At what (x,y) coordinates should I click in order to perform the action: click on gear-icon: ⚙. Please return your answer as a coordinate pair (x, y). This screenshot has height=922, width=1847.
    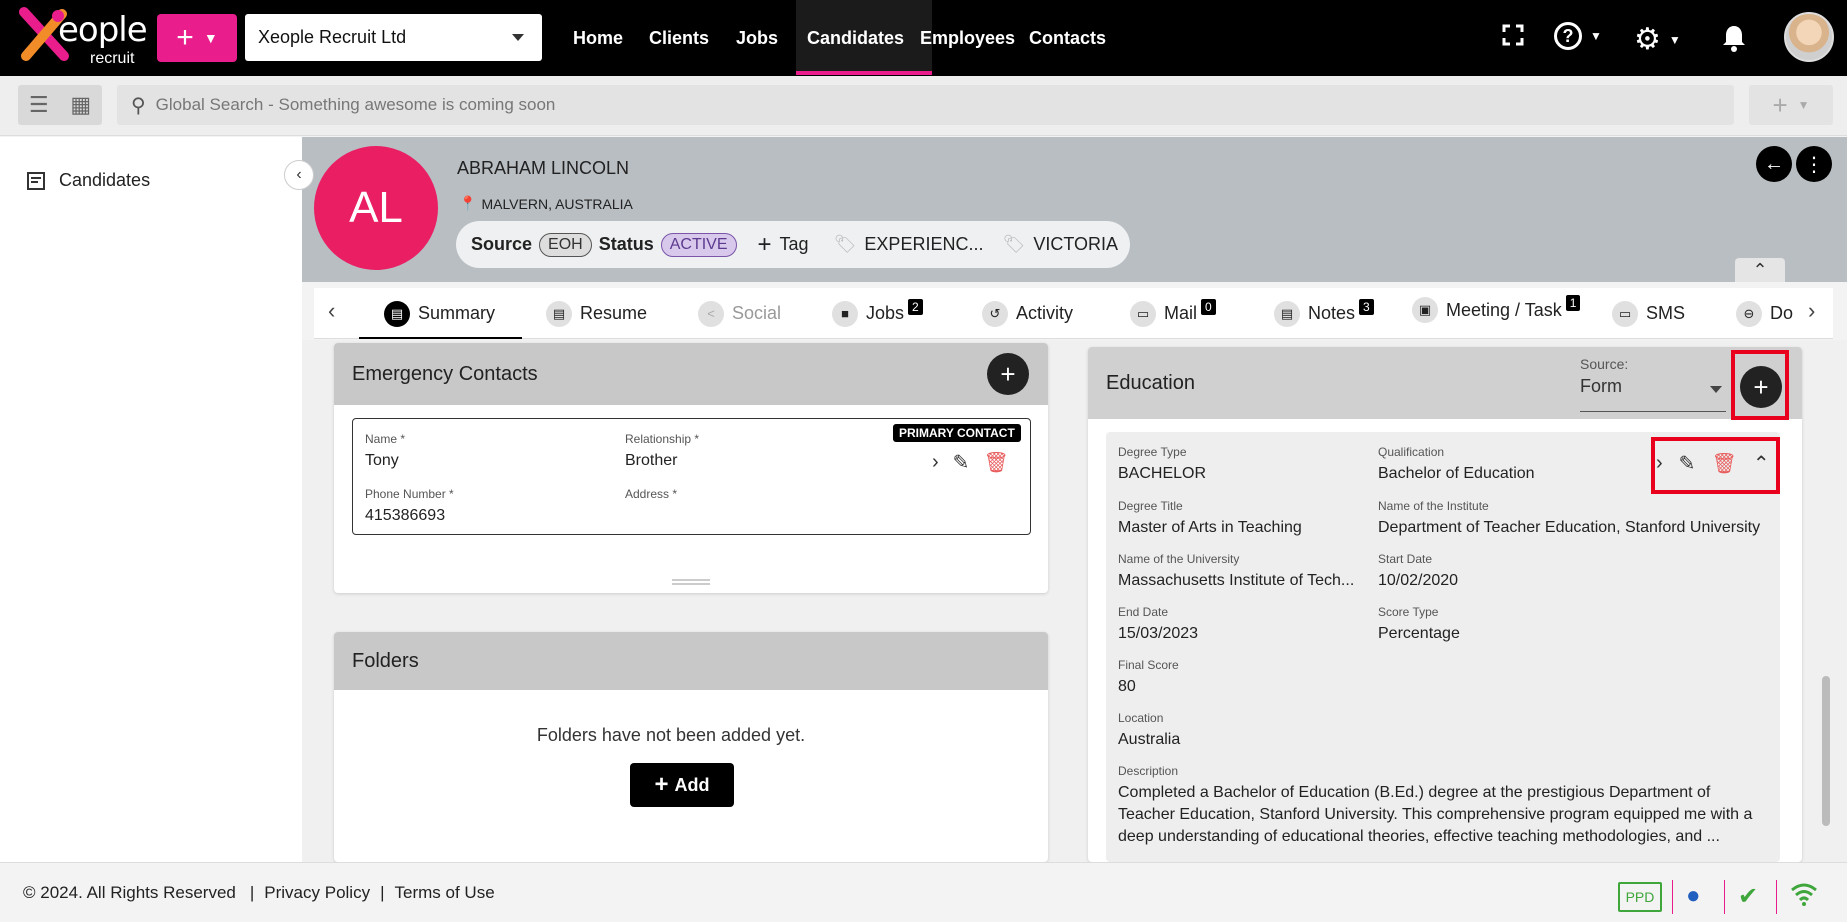
    Looking at the image, I should click on (1647, 39).